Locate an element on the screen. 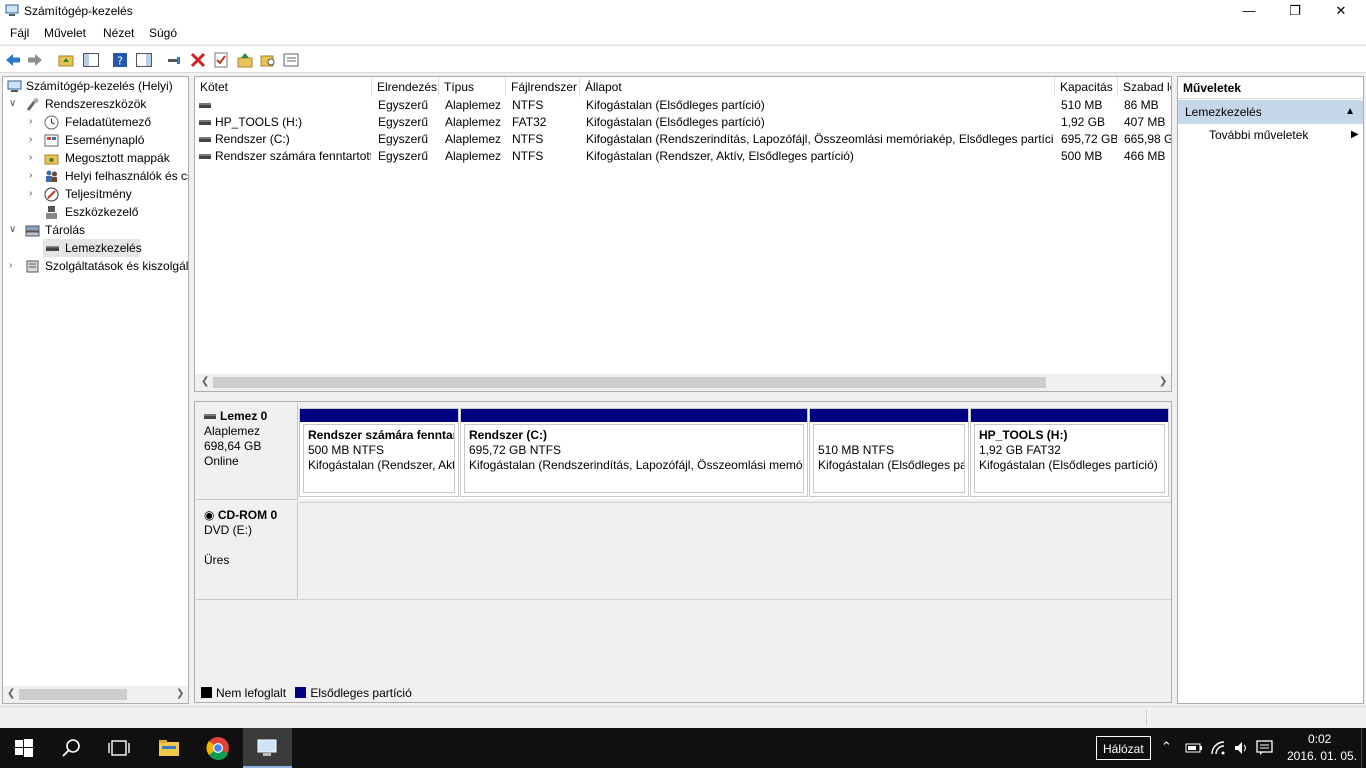 The width and height of the screenshot is (1366, 768). event-log-icon is located at coordinates (51, 140).